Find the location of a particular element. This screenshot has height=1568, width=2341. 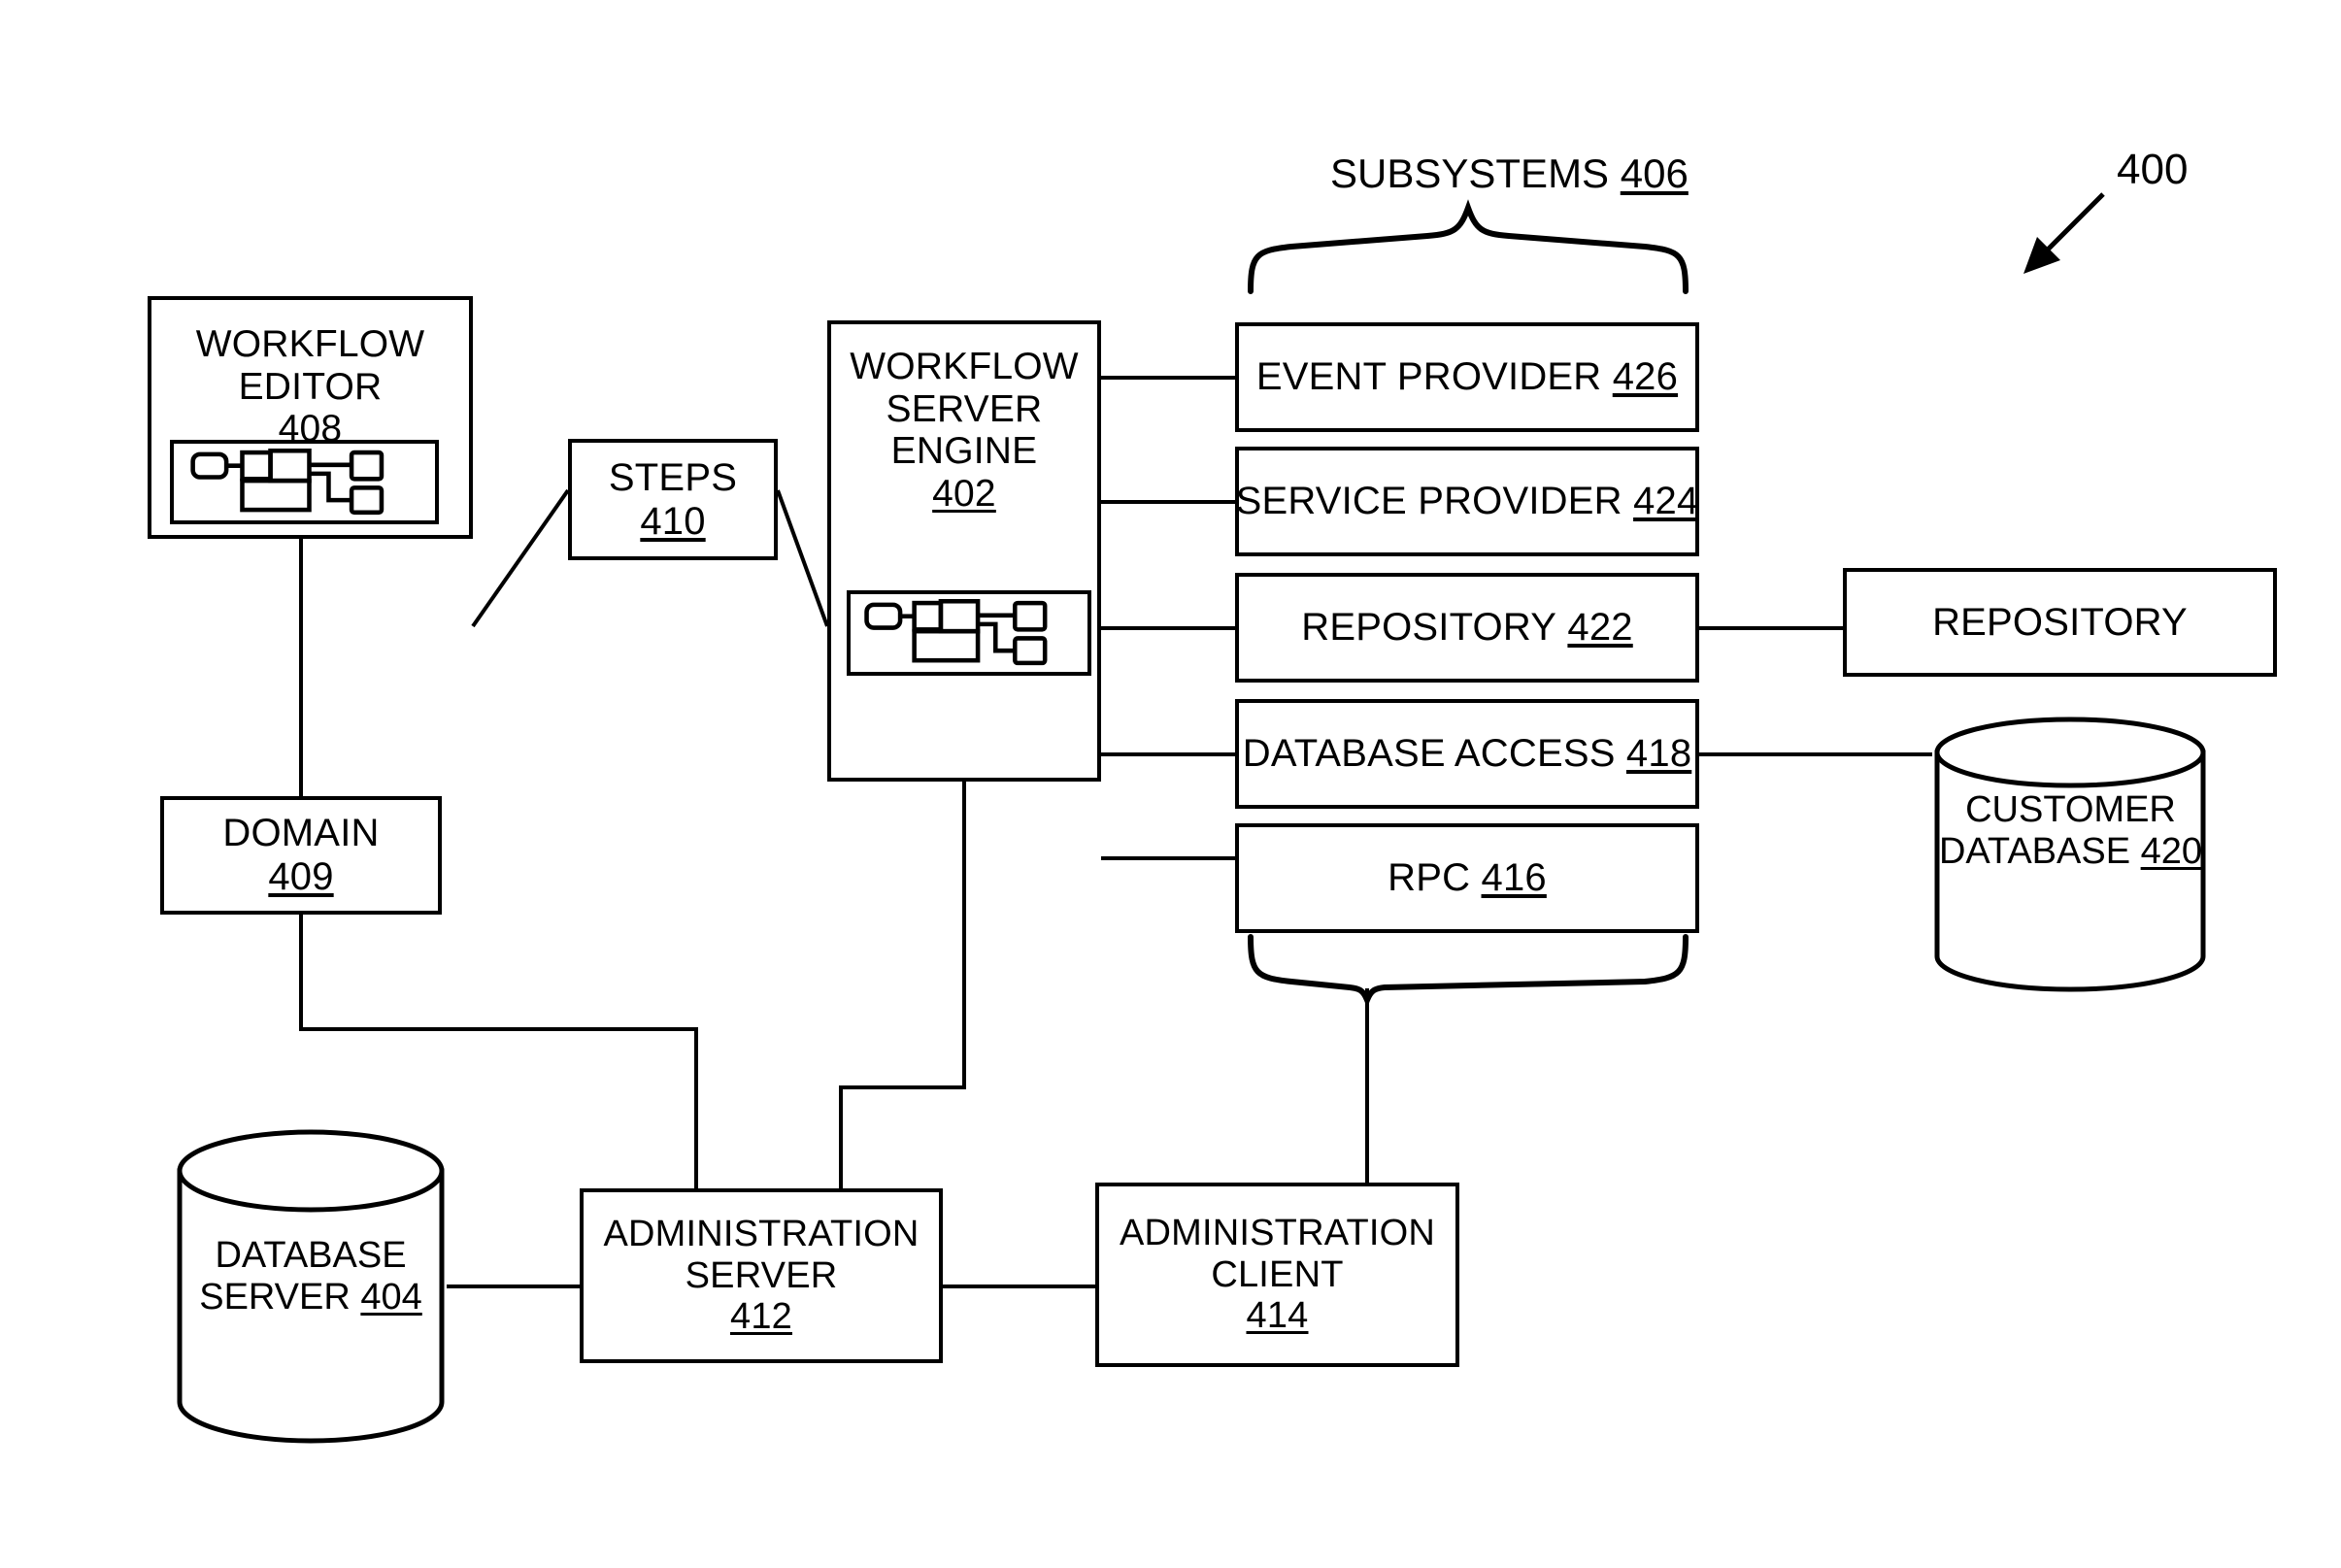

steps-label: STEPS is located at coordinates (673, 477).